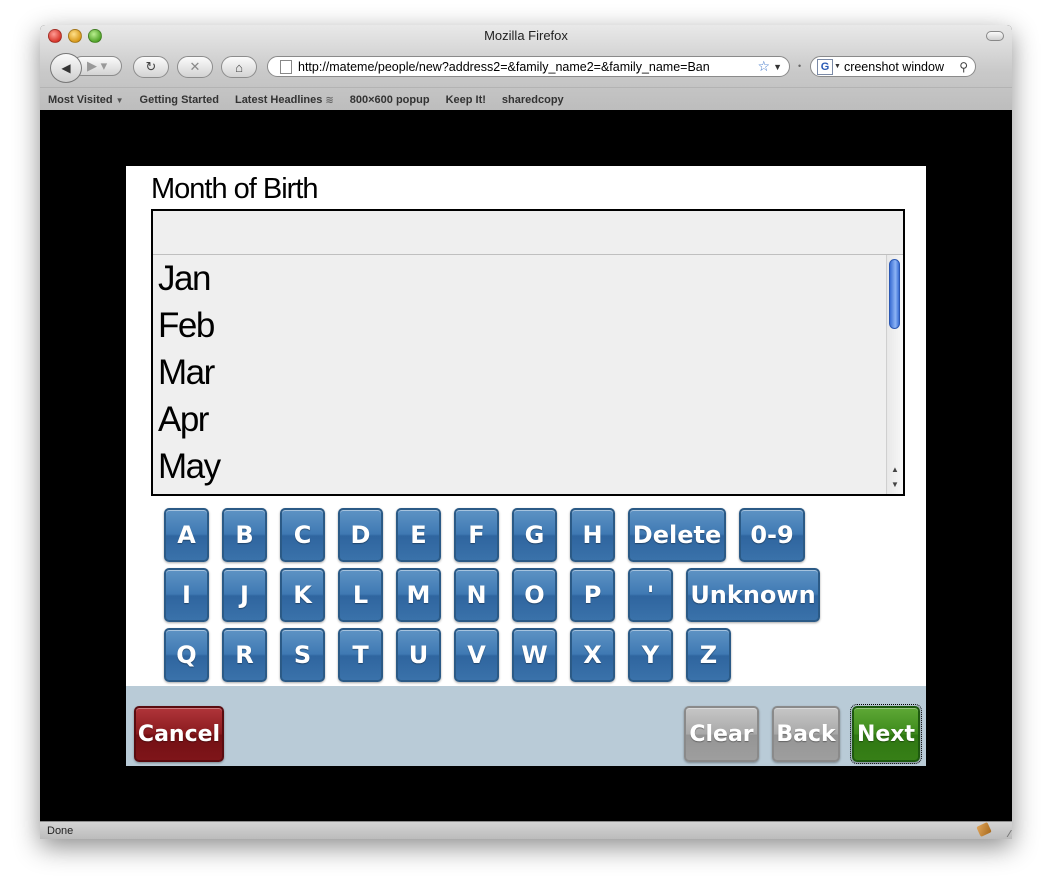 The image size is (1052, 893). I want to click on key-j: J, so click(244, 595).